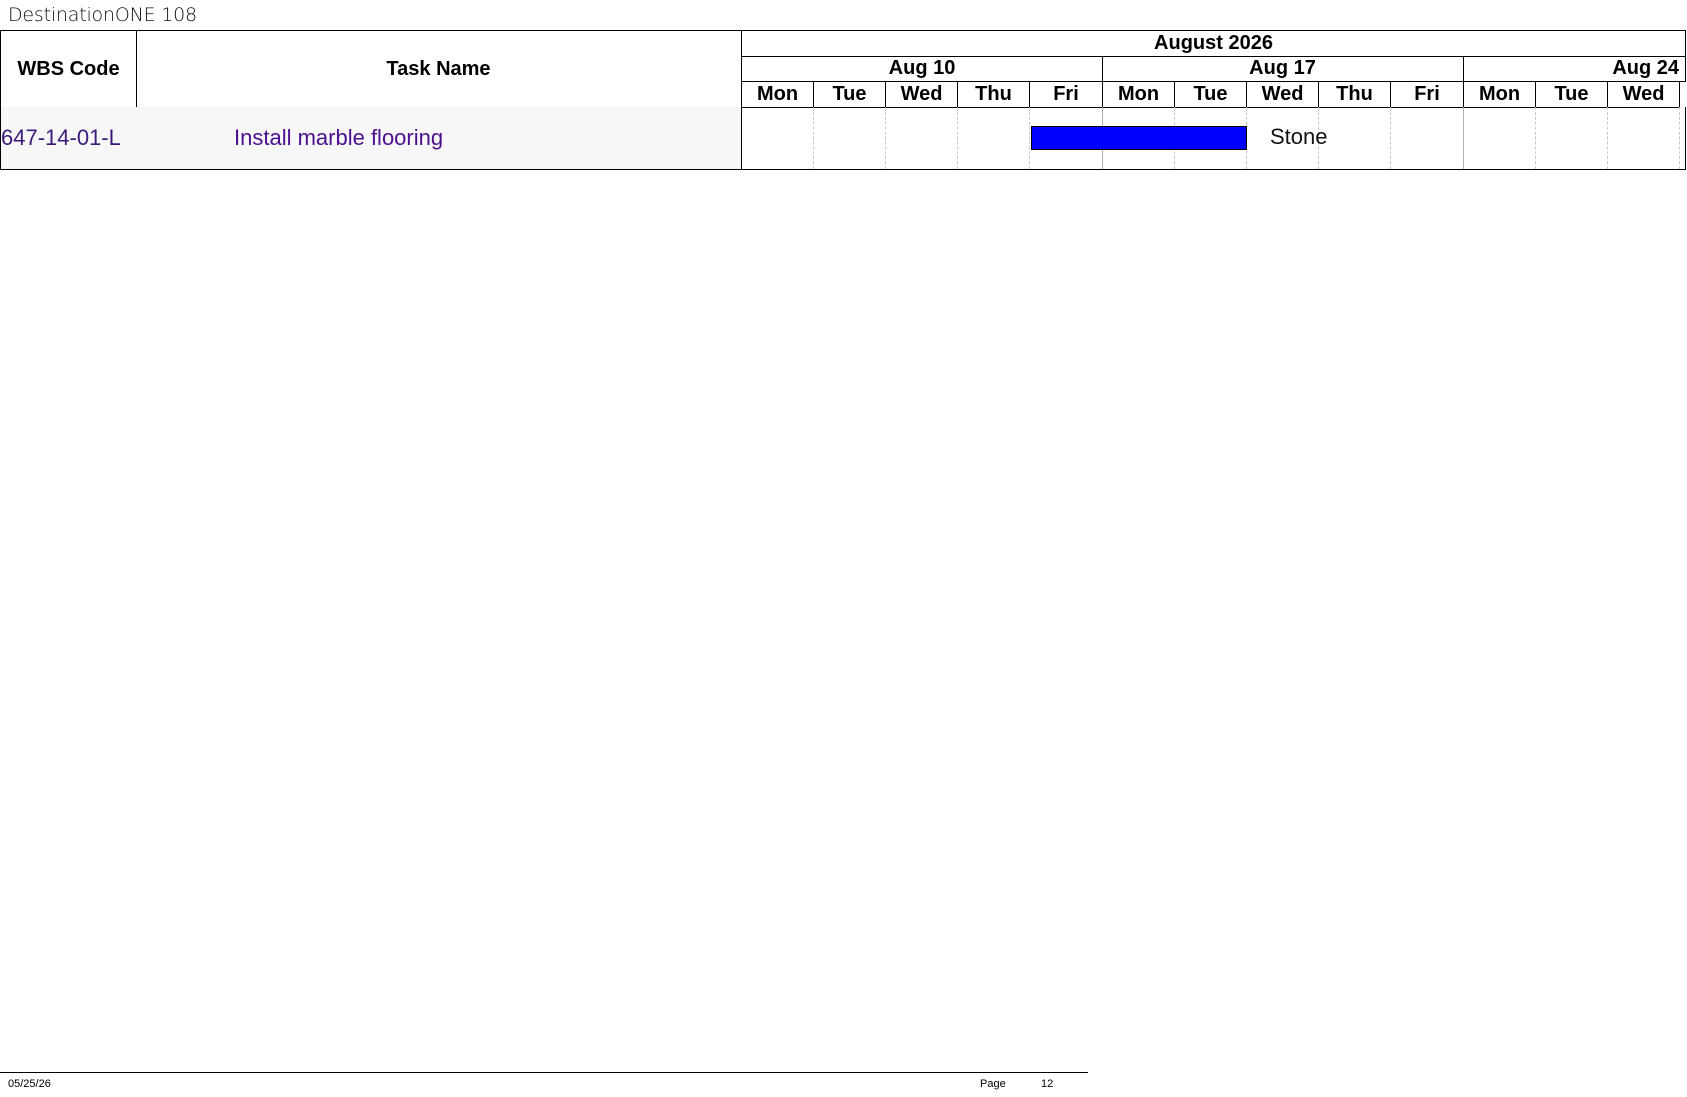  What do you see at coordinates (922, 69) in the screenshot?
I see `week-header-aug-10: Aug 10` at bounding box center [922, 69].